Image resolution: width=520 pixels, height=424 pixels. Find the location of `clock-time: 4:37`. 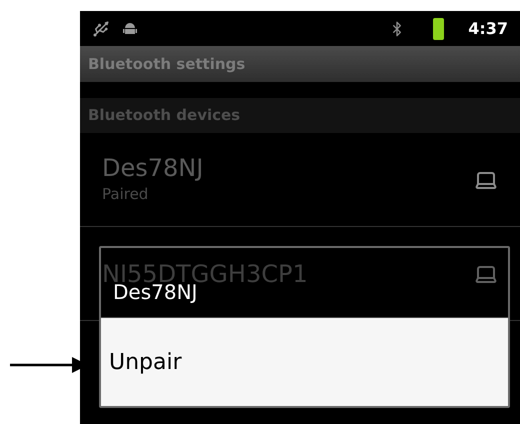

clock-time: 4:37 is located at coordinates (488, 29).